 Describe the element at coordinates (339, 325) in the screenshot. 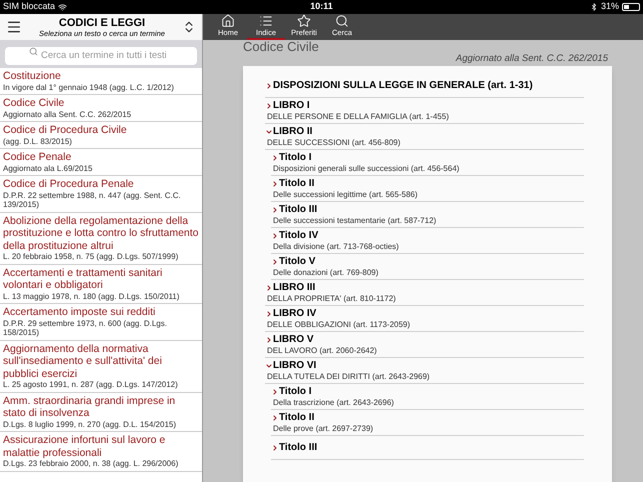

I see `index-subtitle: DELLE OBBLIGAZIONI (art. 1173-2059)` at that location.